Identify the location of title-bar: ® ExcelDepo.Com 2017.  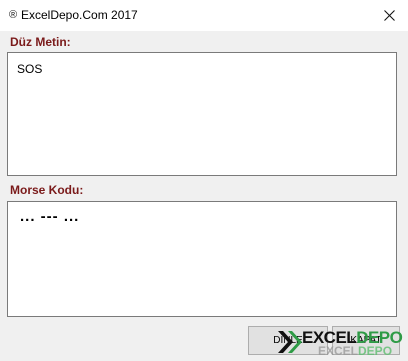
(204, 15).